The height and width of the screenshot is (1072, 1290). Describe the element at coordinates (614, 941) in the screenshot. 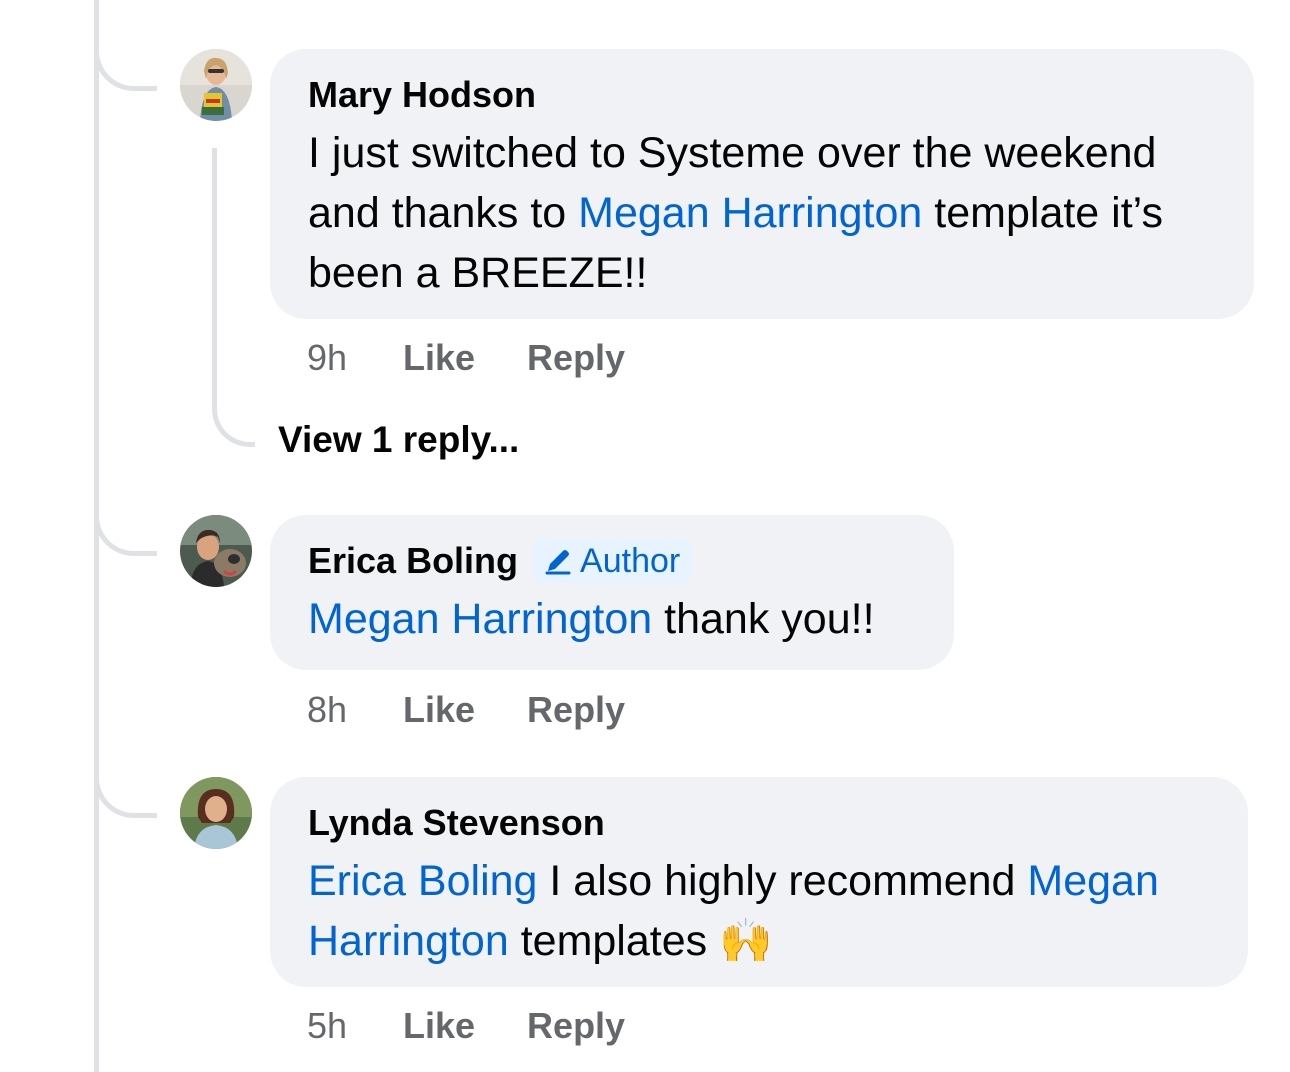

I see `comment-text-part: templates` at that location.